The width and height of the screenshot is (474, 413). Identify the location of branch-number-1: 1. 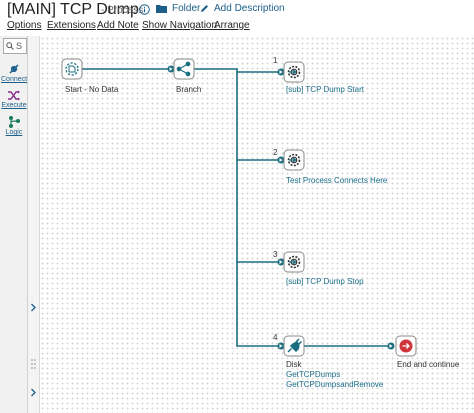
(275, 60).